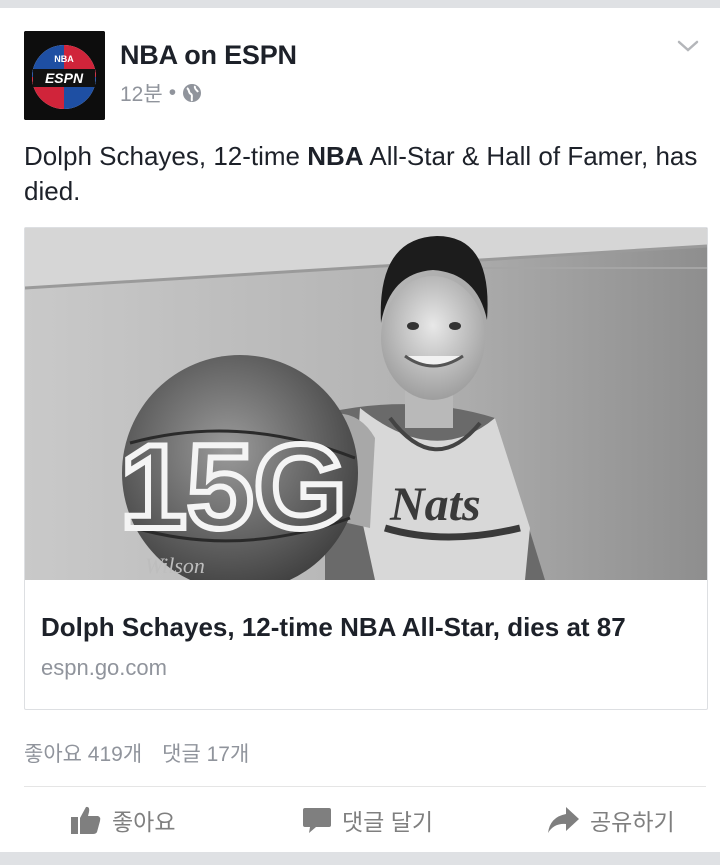 The height and width of the screenshot is (865, 720). What do you see at coordinates (317, 820) in the screenshot?
I see `comment-icon` at bounding box center [317, 820].